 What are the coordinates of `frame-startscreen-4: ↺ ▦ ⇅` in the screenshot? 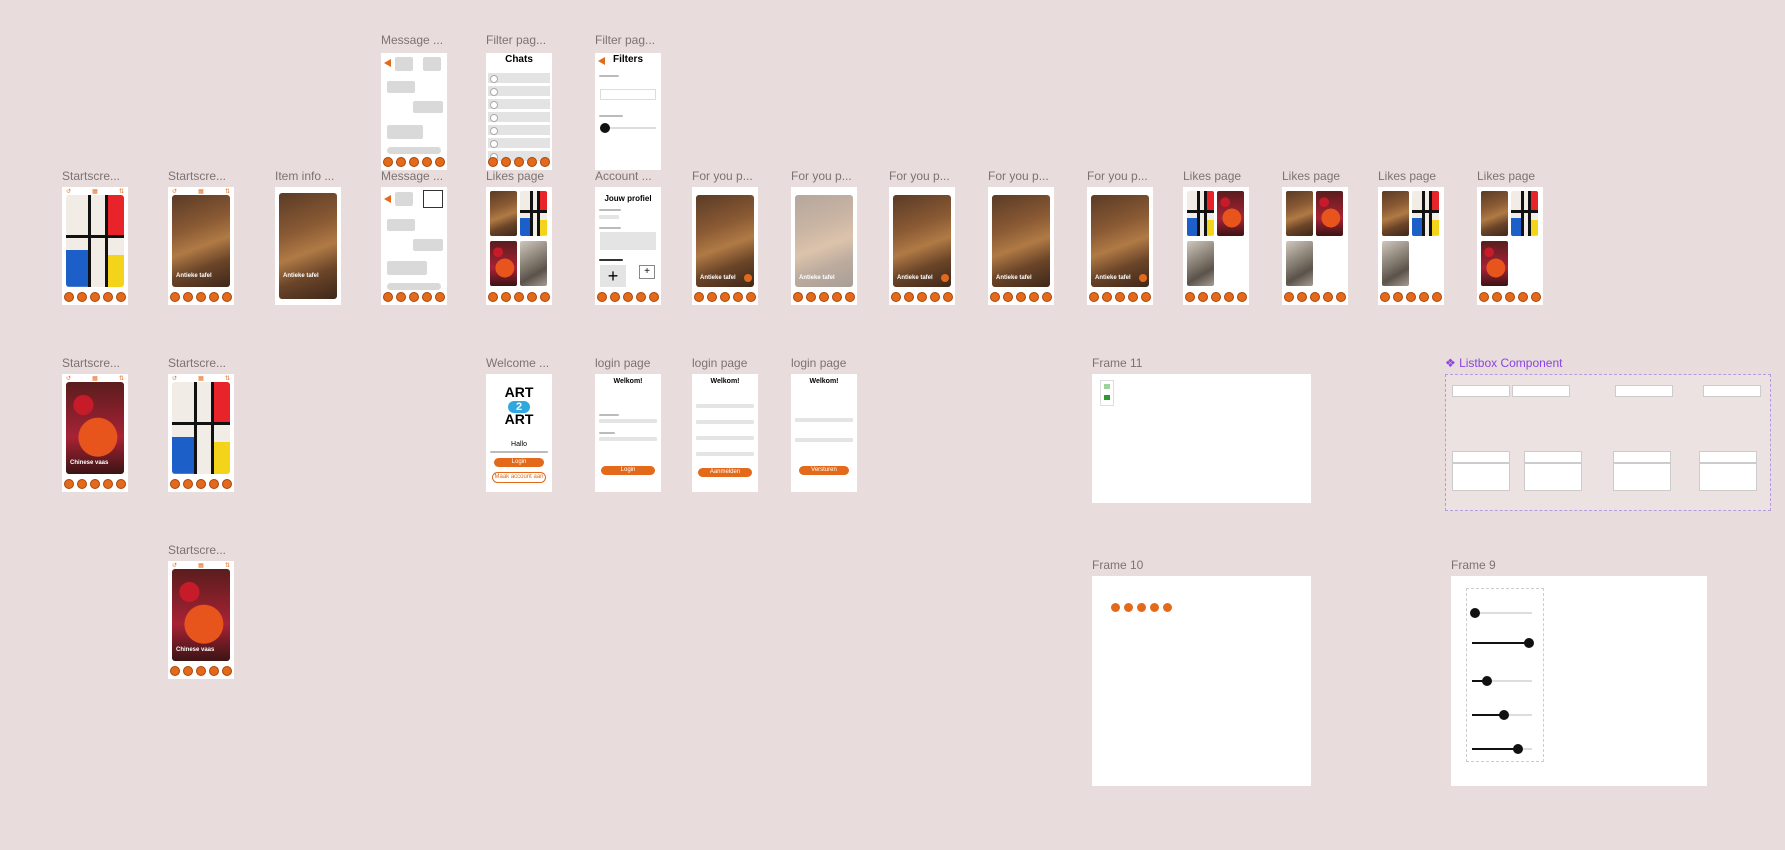 It's located at (201, 433).